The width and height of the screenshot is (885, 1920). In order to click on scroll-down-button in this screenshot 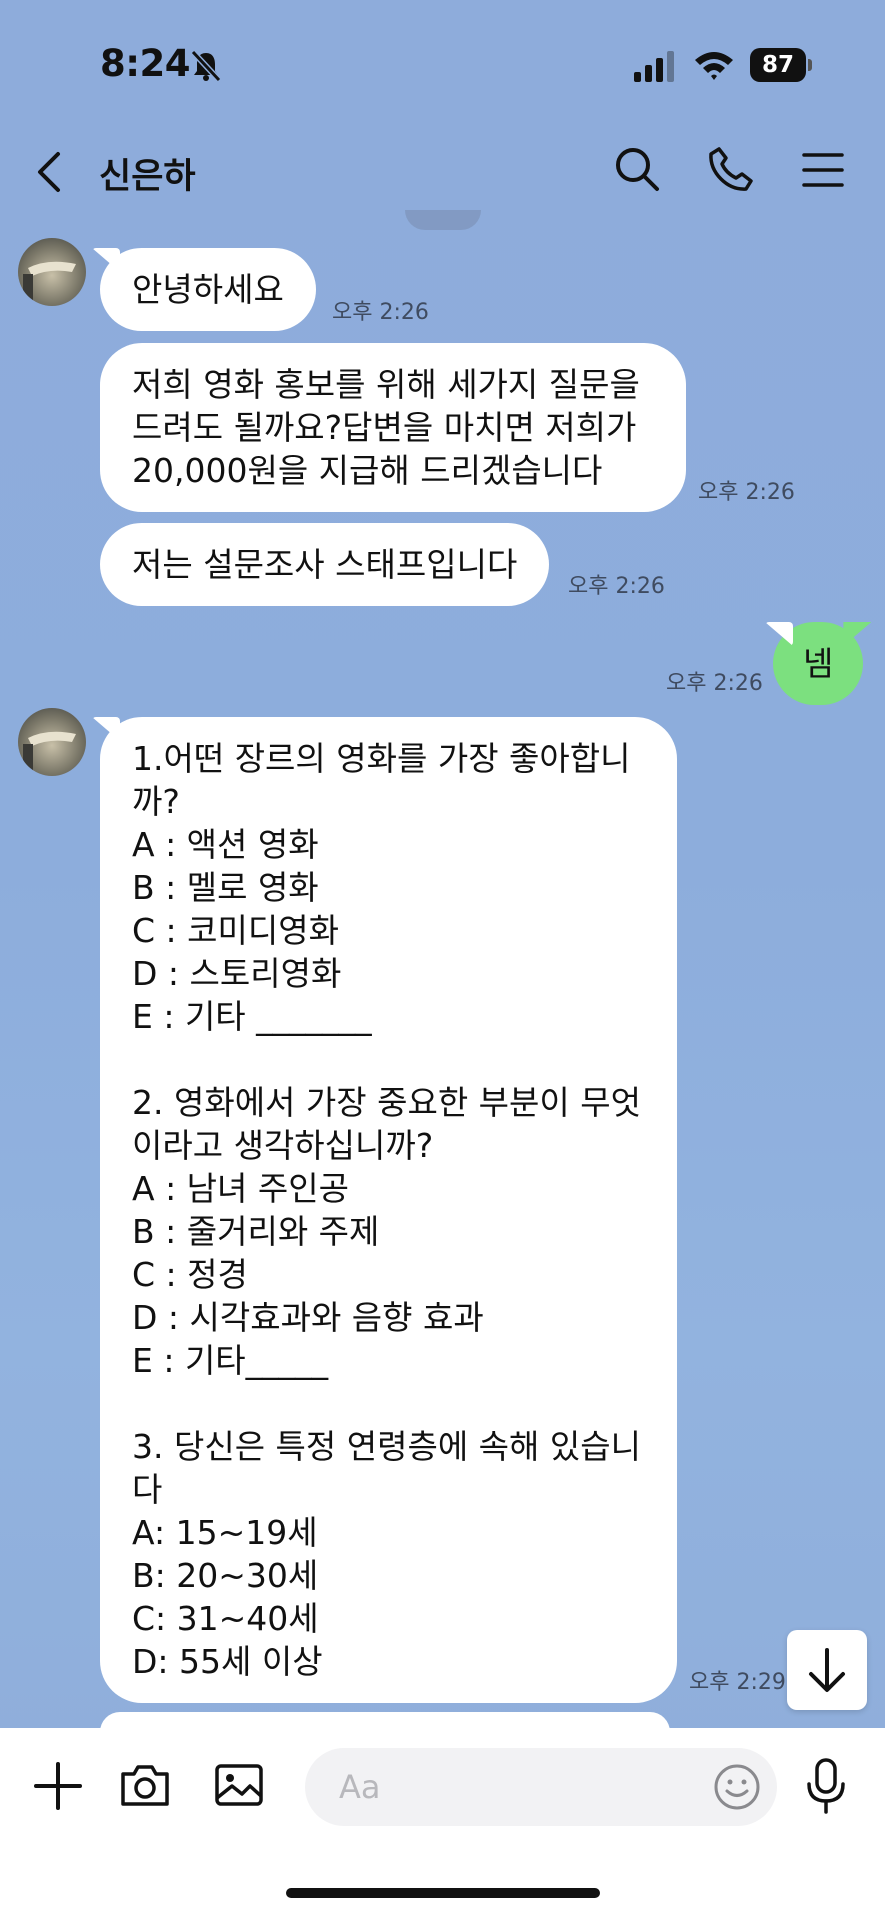, I will do `click(827, 1670)`.